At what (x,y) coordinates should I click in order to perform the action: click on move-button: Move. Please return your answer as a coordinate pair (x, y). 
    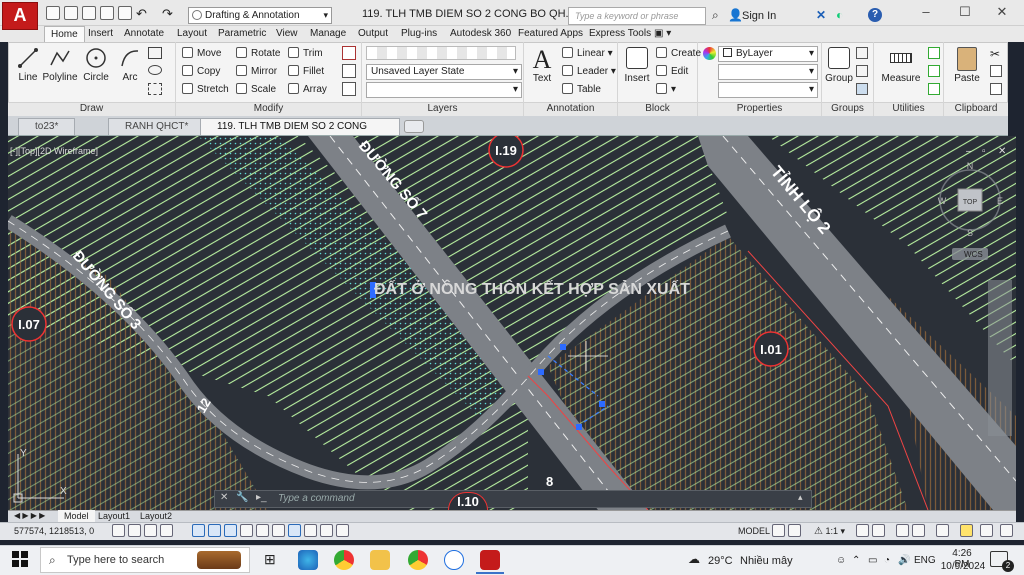
    Looking at the image, I should click on (201, 54).